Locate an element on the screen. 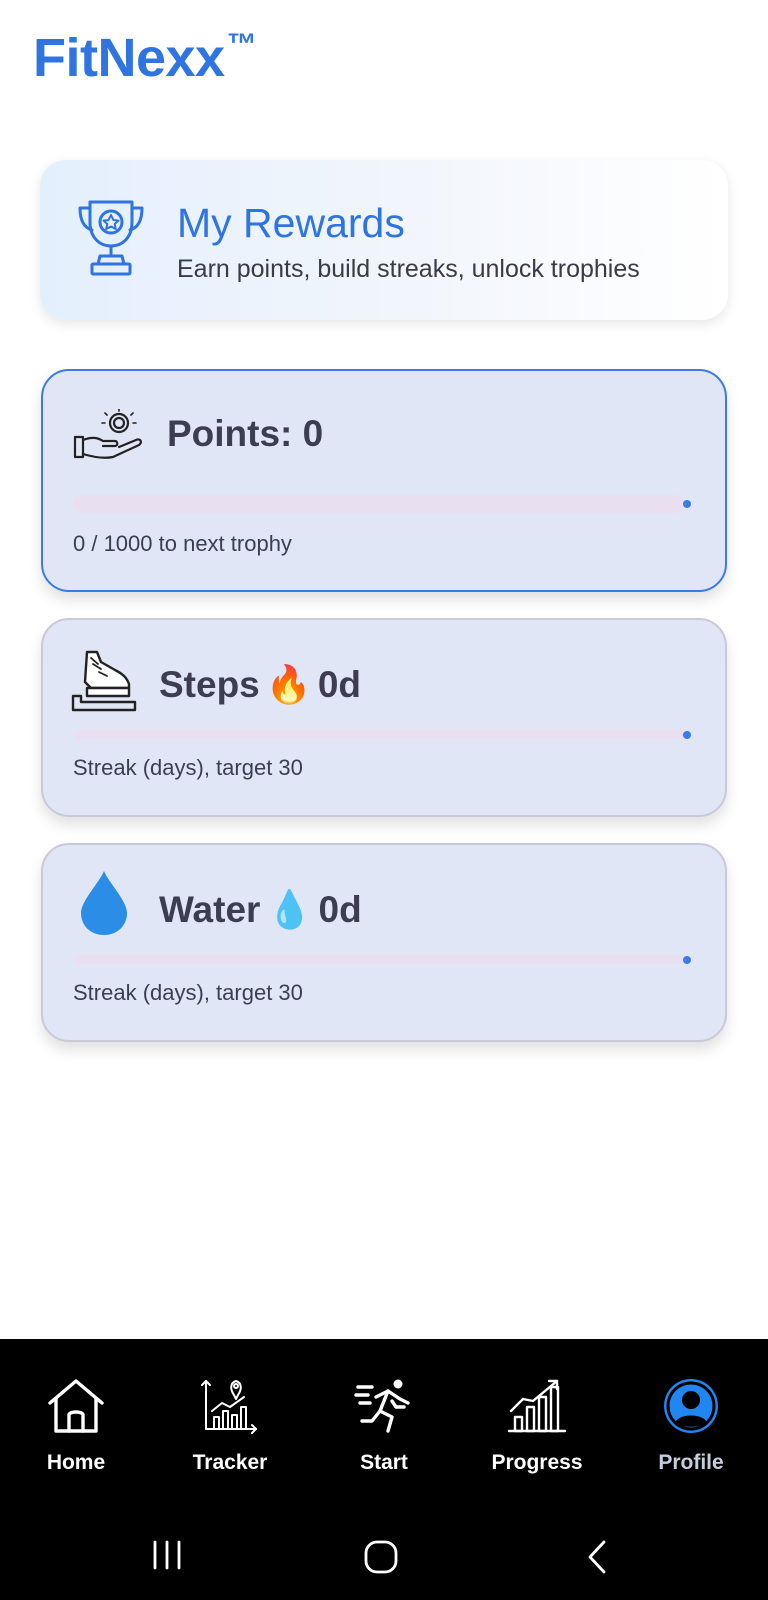 The height and width of the screenshot is (1600, 768). home-icon is located at coordinates (76, 1406).